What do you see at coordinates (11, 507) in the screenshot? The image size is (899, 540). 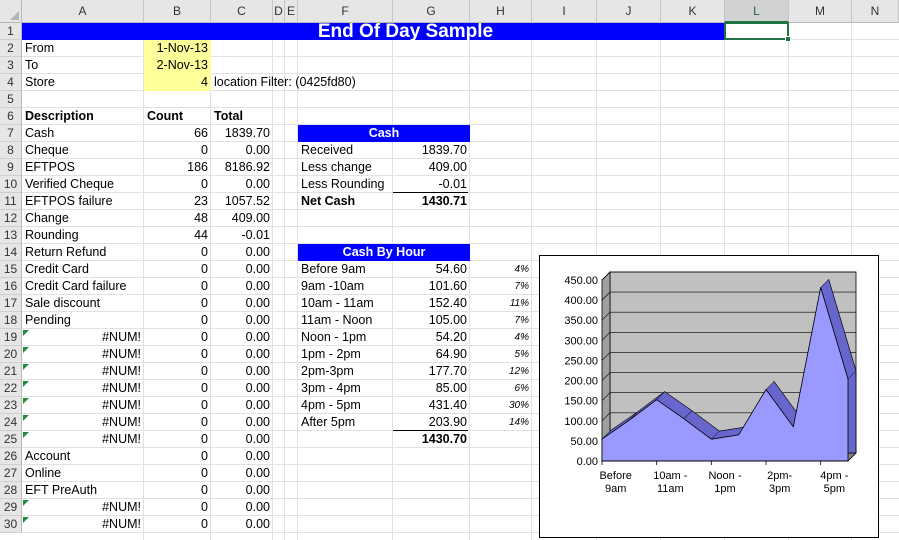 I see `row-header-29: 29` at bounding box center [11, 507].